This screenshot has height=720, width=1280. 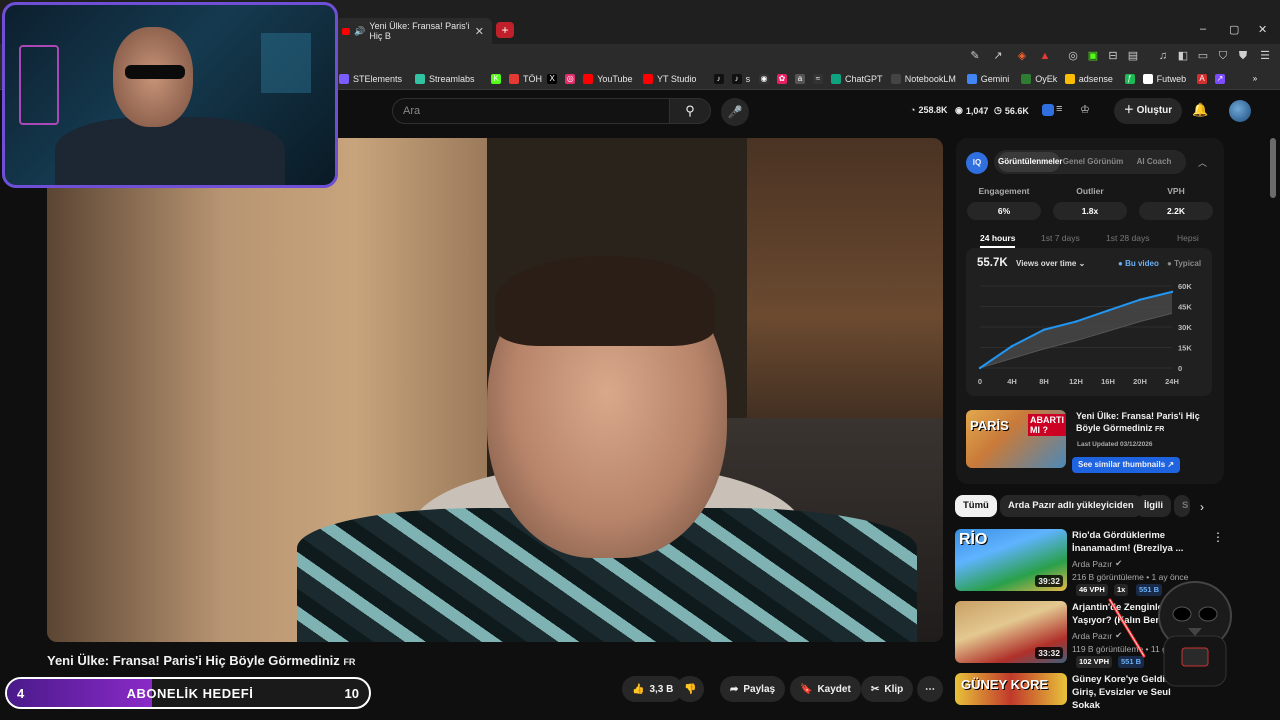 What do you see at coordinates (653, 689) in the screenshot?
I see `like-button: 👍 3,3 B` at bounding box center [653, 689].